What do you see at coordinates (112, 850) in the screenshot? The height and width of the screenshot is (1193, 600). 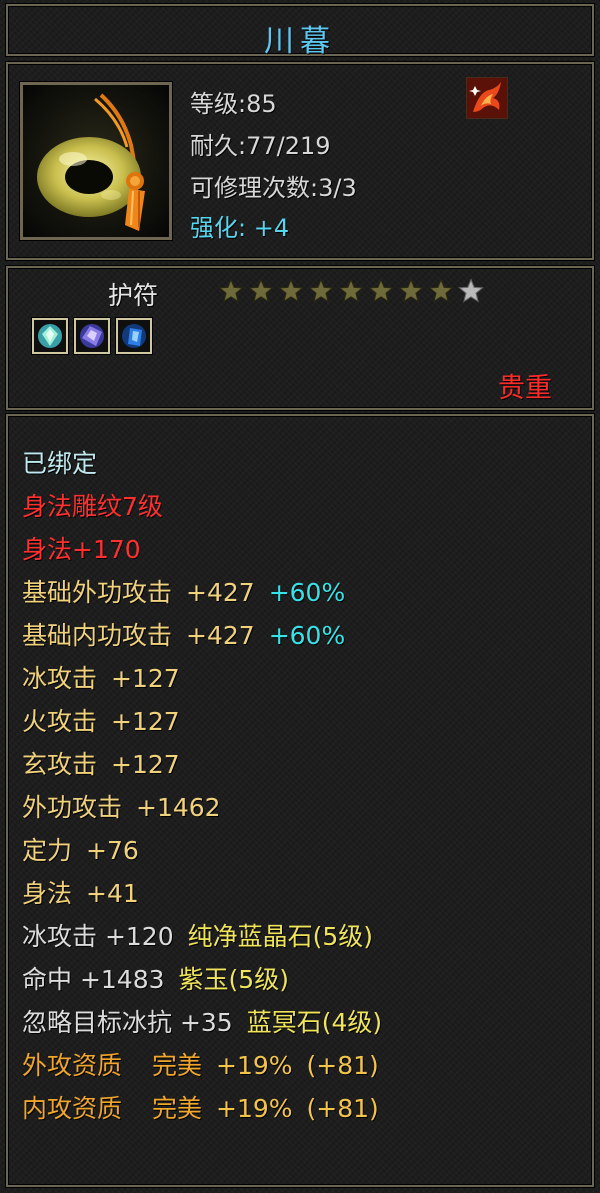 I see `stat-value: +76` at bounding box center [112, 850].